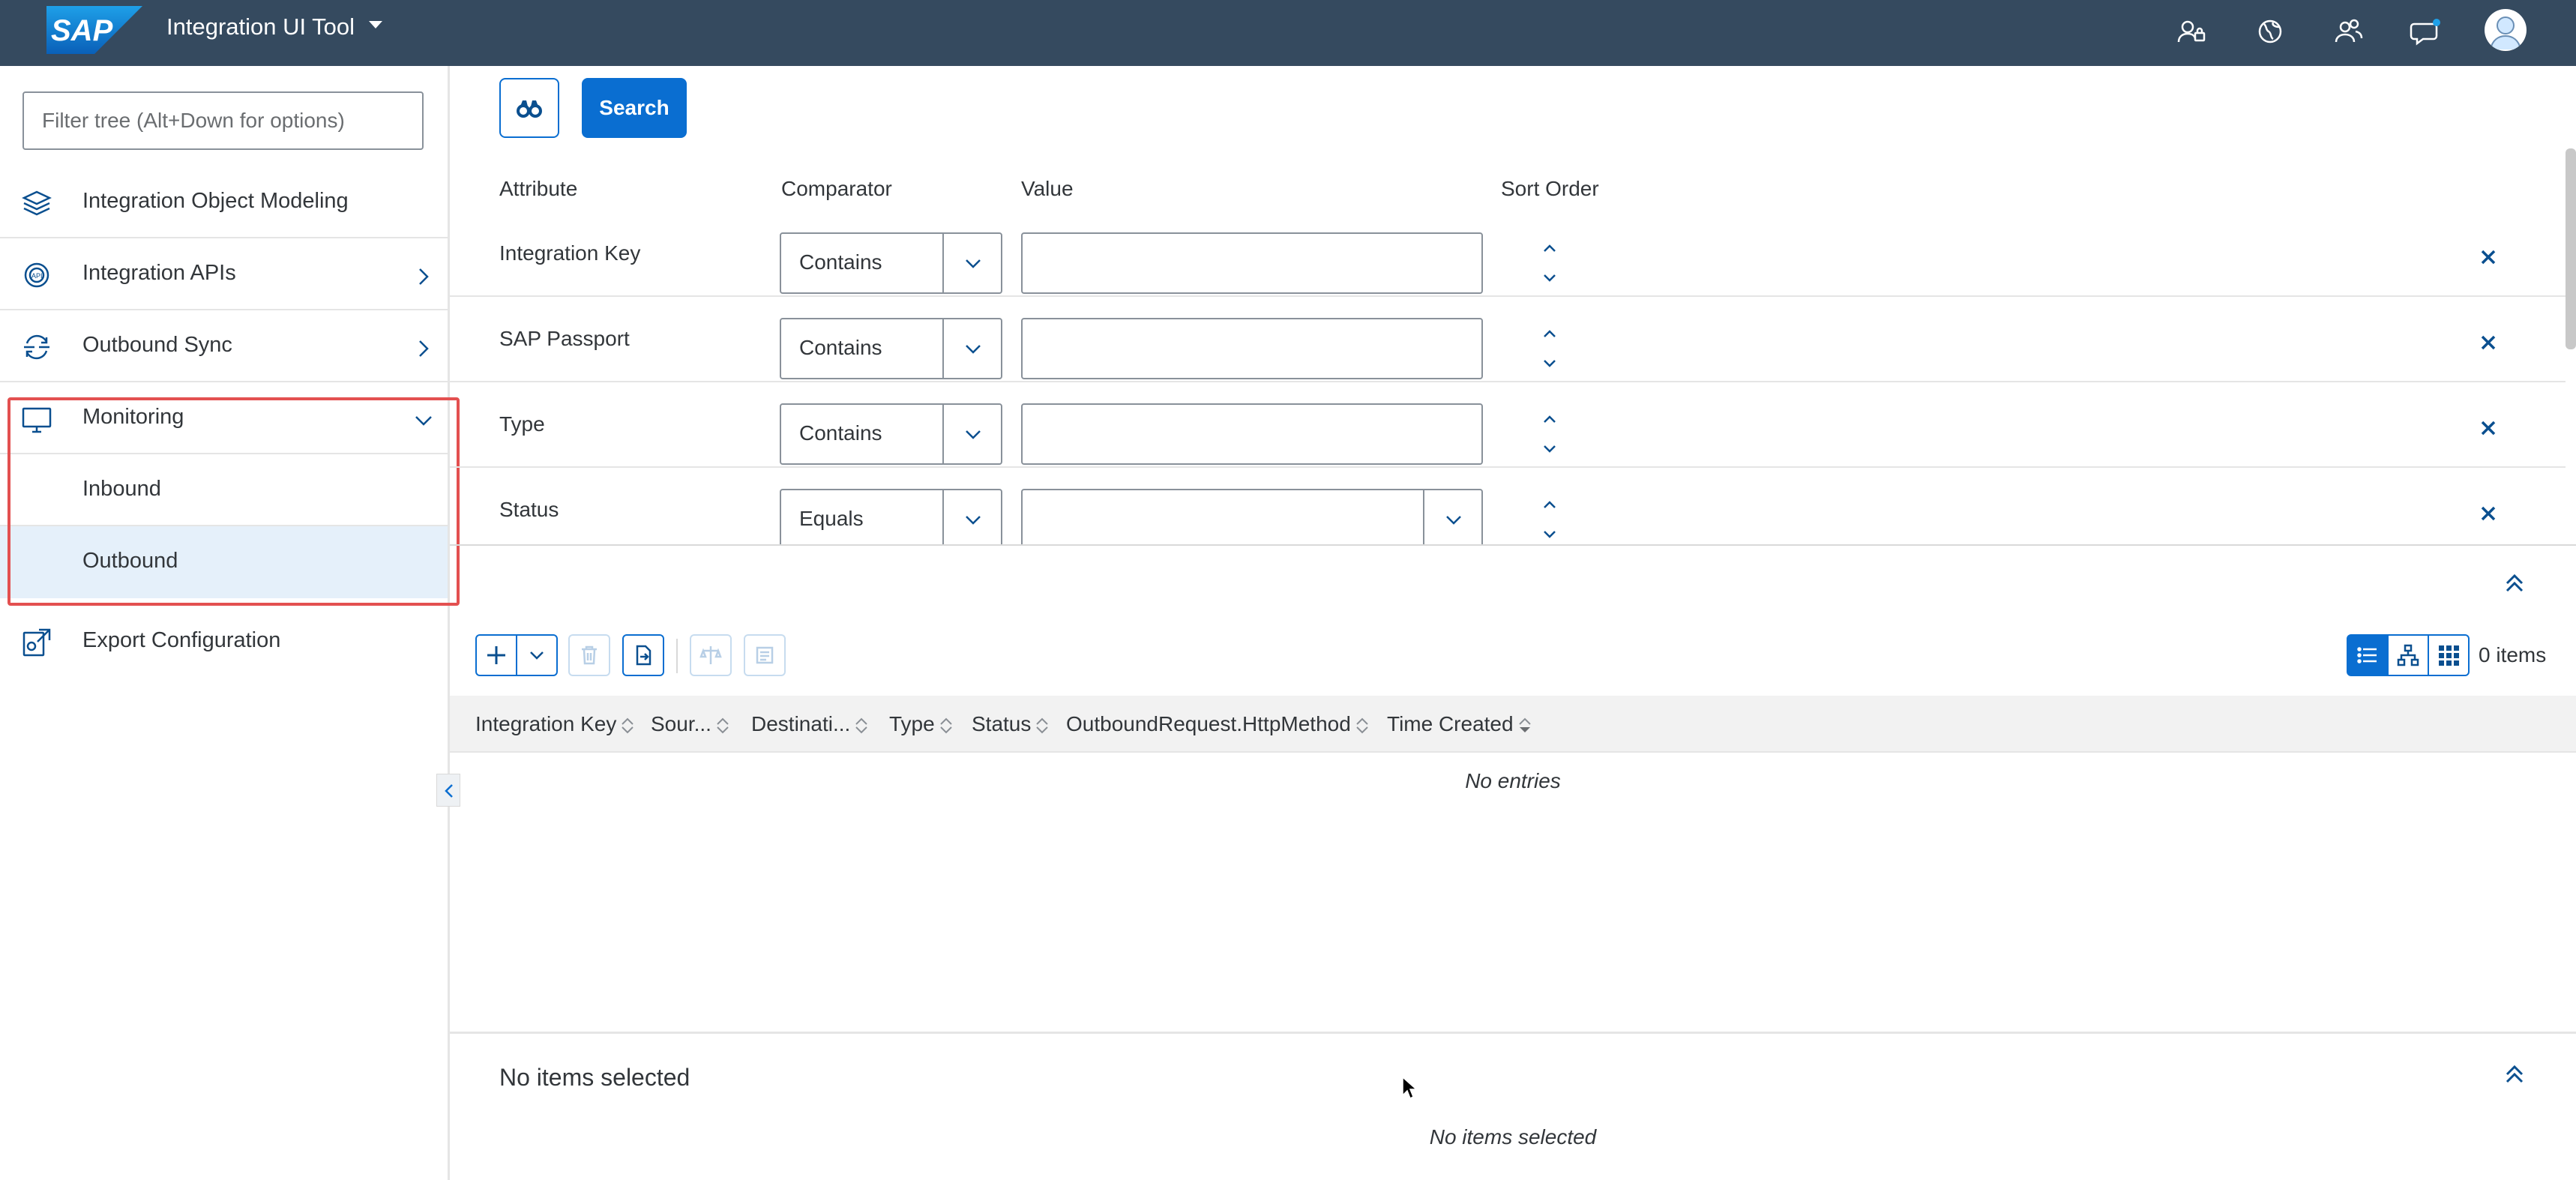  I want to click on column-header-type: Type, so click(922, 724).